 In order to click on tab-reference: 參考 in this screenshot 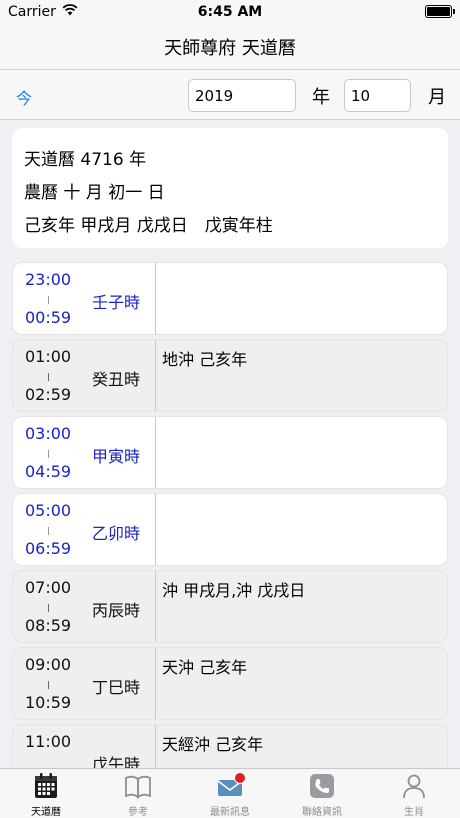, I will do `click(138, 793)`.